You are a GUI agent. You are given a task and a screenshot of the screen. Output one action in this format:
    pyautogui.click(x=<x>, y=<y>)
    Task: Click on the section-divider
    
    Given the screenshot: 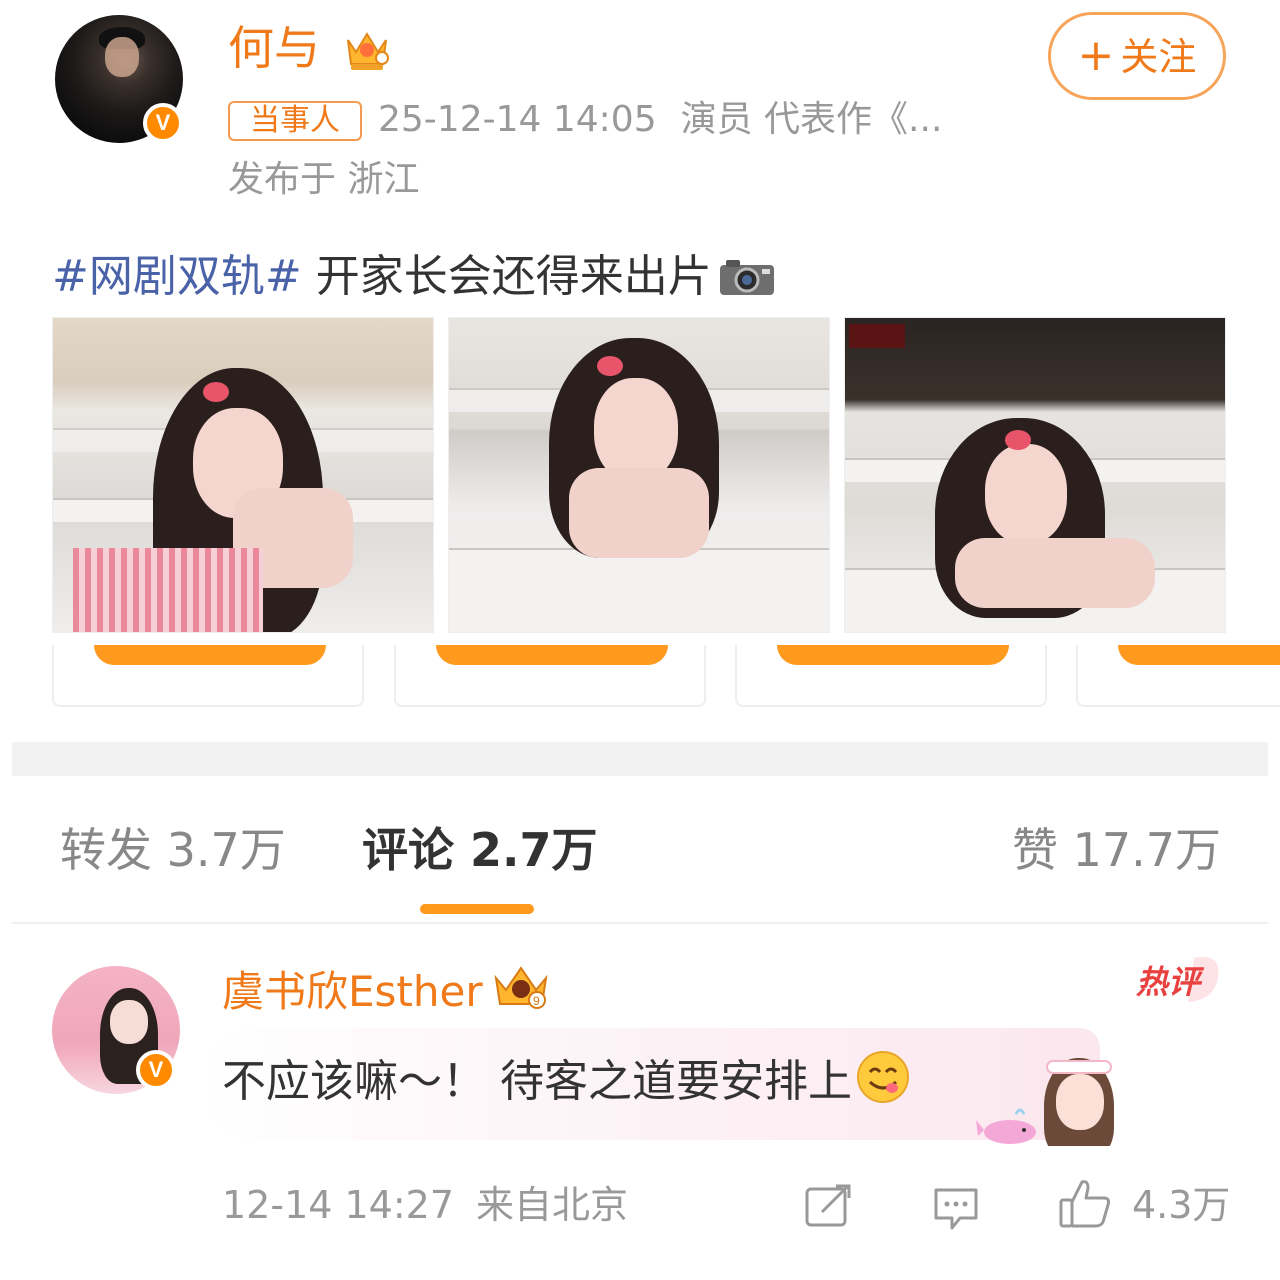 What is the action you would take?
    pyautogui.click(x=640, y=759)
    